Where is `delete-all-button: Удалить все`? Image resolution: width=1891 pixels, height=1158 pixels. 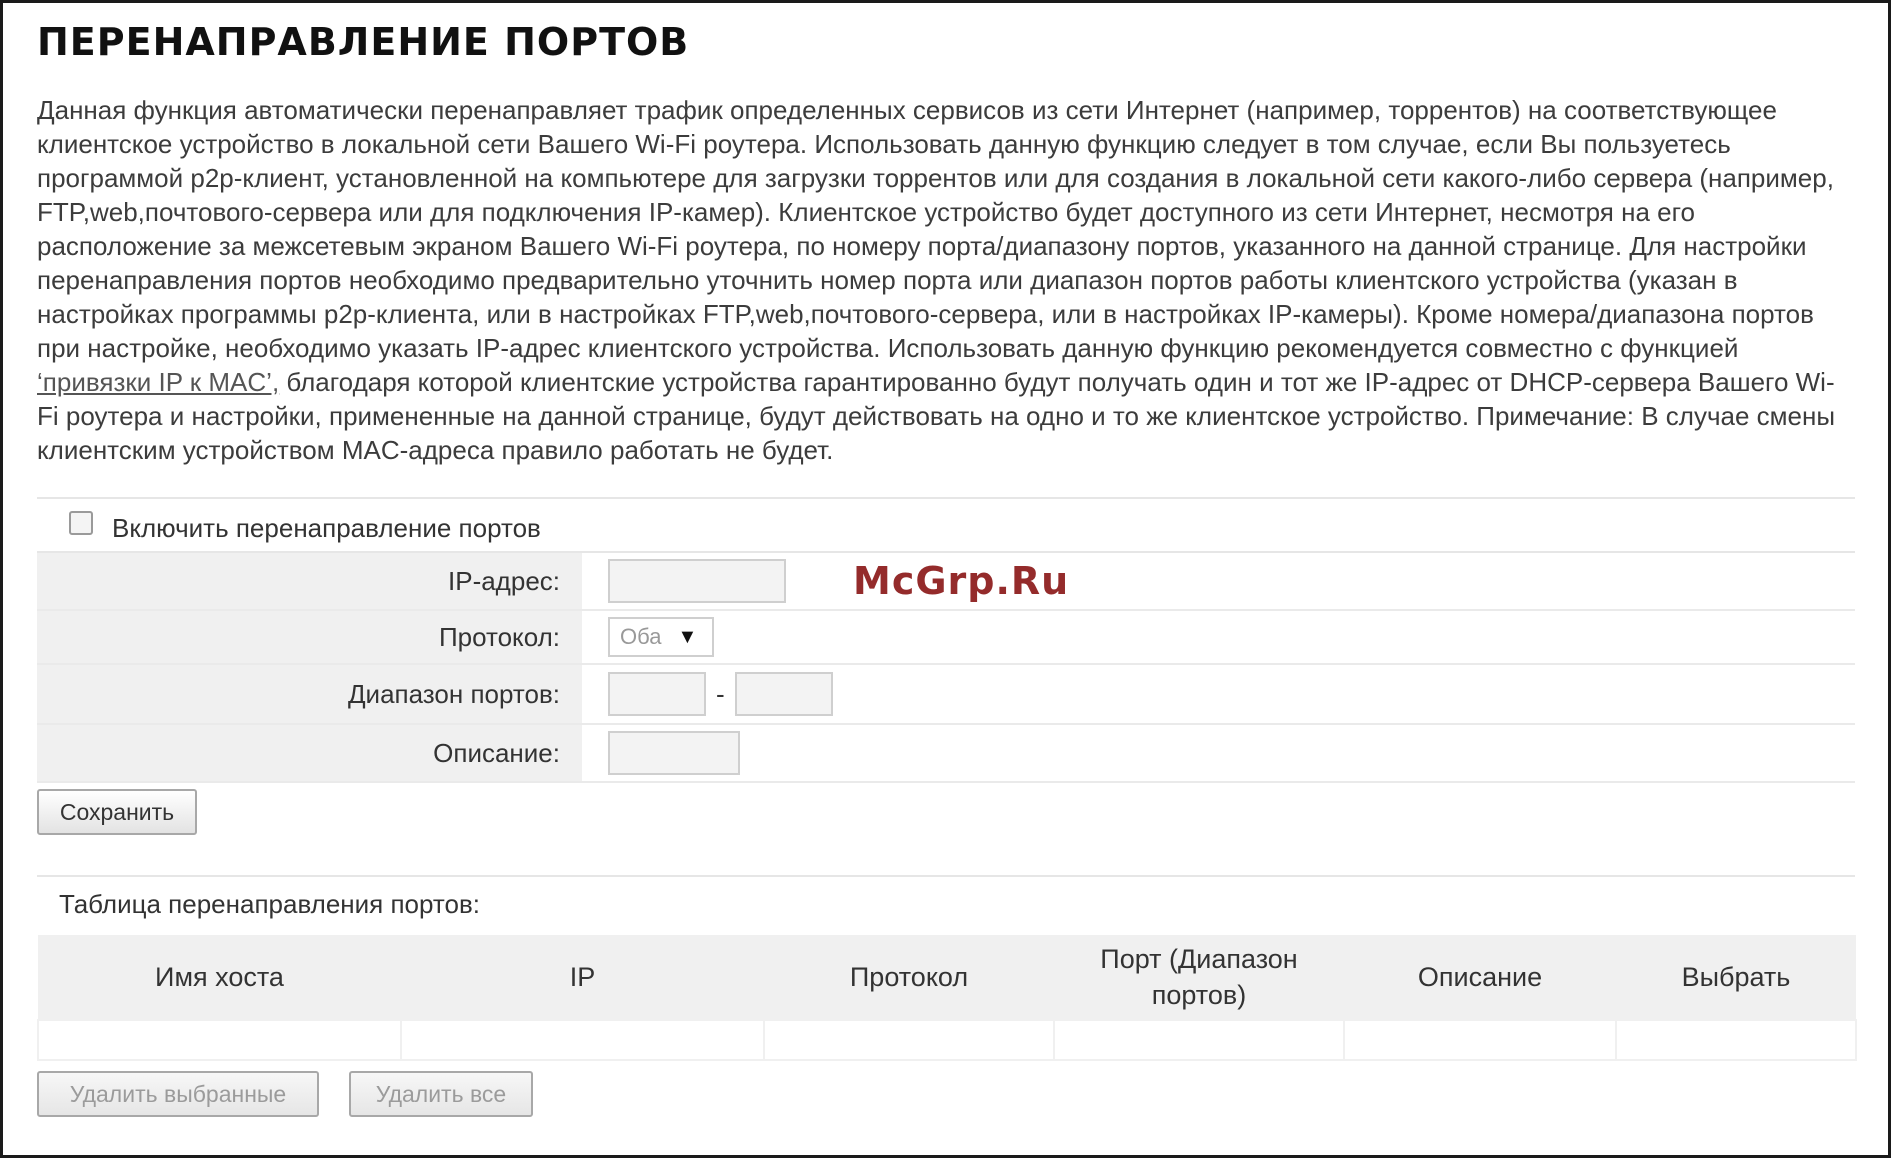 delete-all-button: Удалить все is located at coordinates (441, 1094).